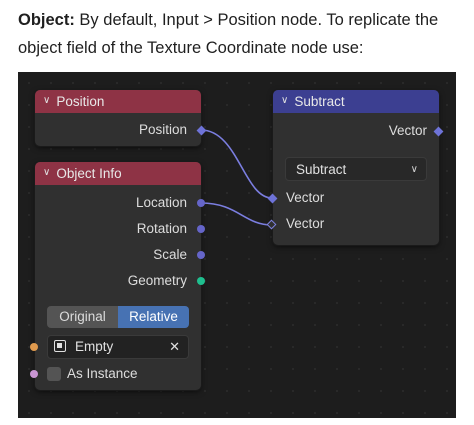 The image size is (474, 425). I want to click on as-instance-label: As Instance, so click(102, 373).